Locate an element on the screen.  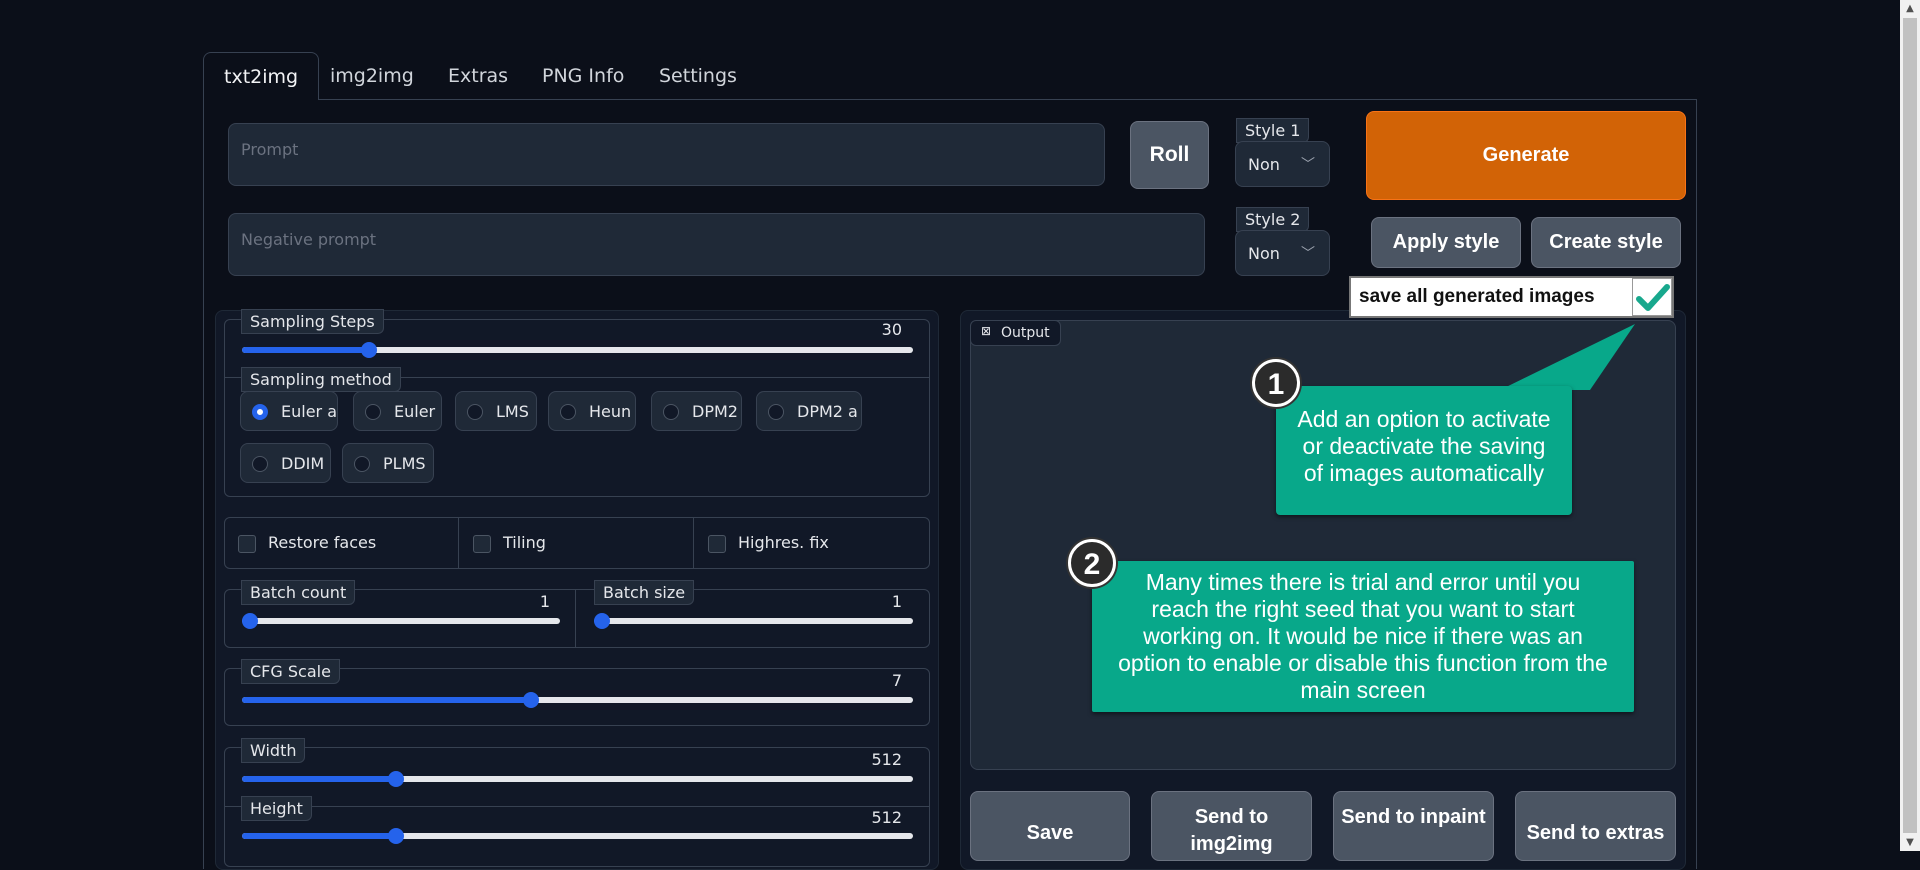
height-value: 512 is located at coordinates (886, 817).